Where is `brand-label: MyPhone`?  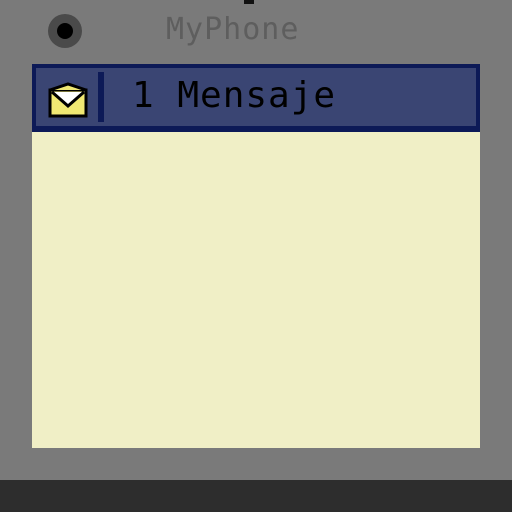
brand-label: MyPhone is located at coordinates (233, 29).